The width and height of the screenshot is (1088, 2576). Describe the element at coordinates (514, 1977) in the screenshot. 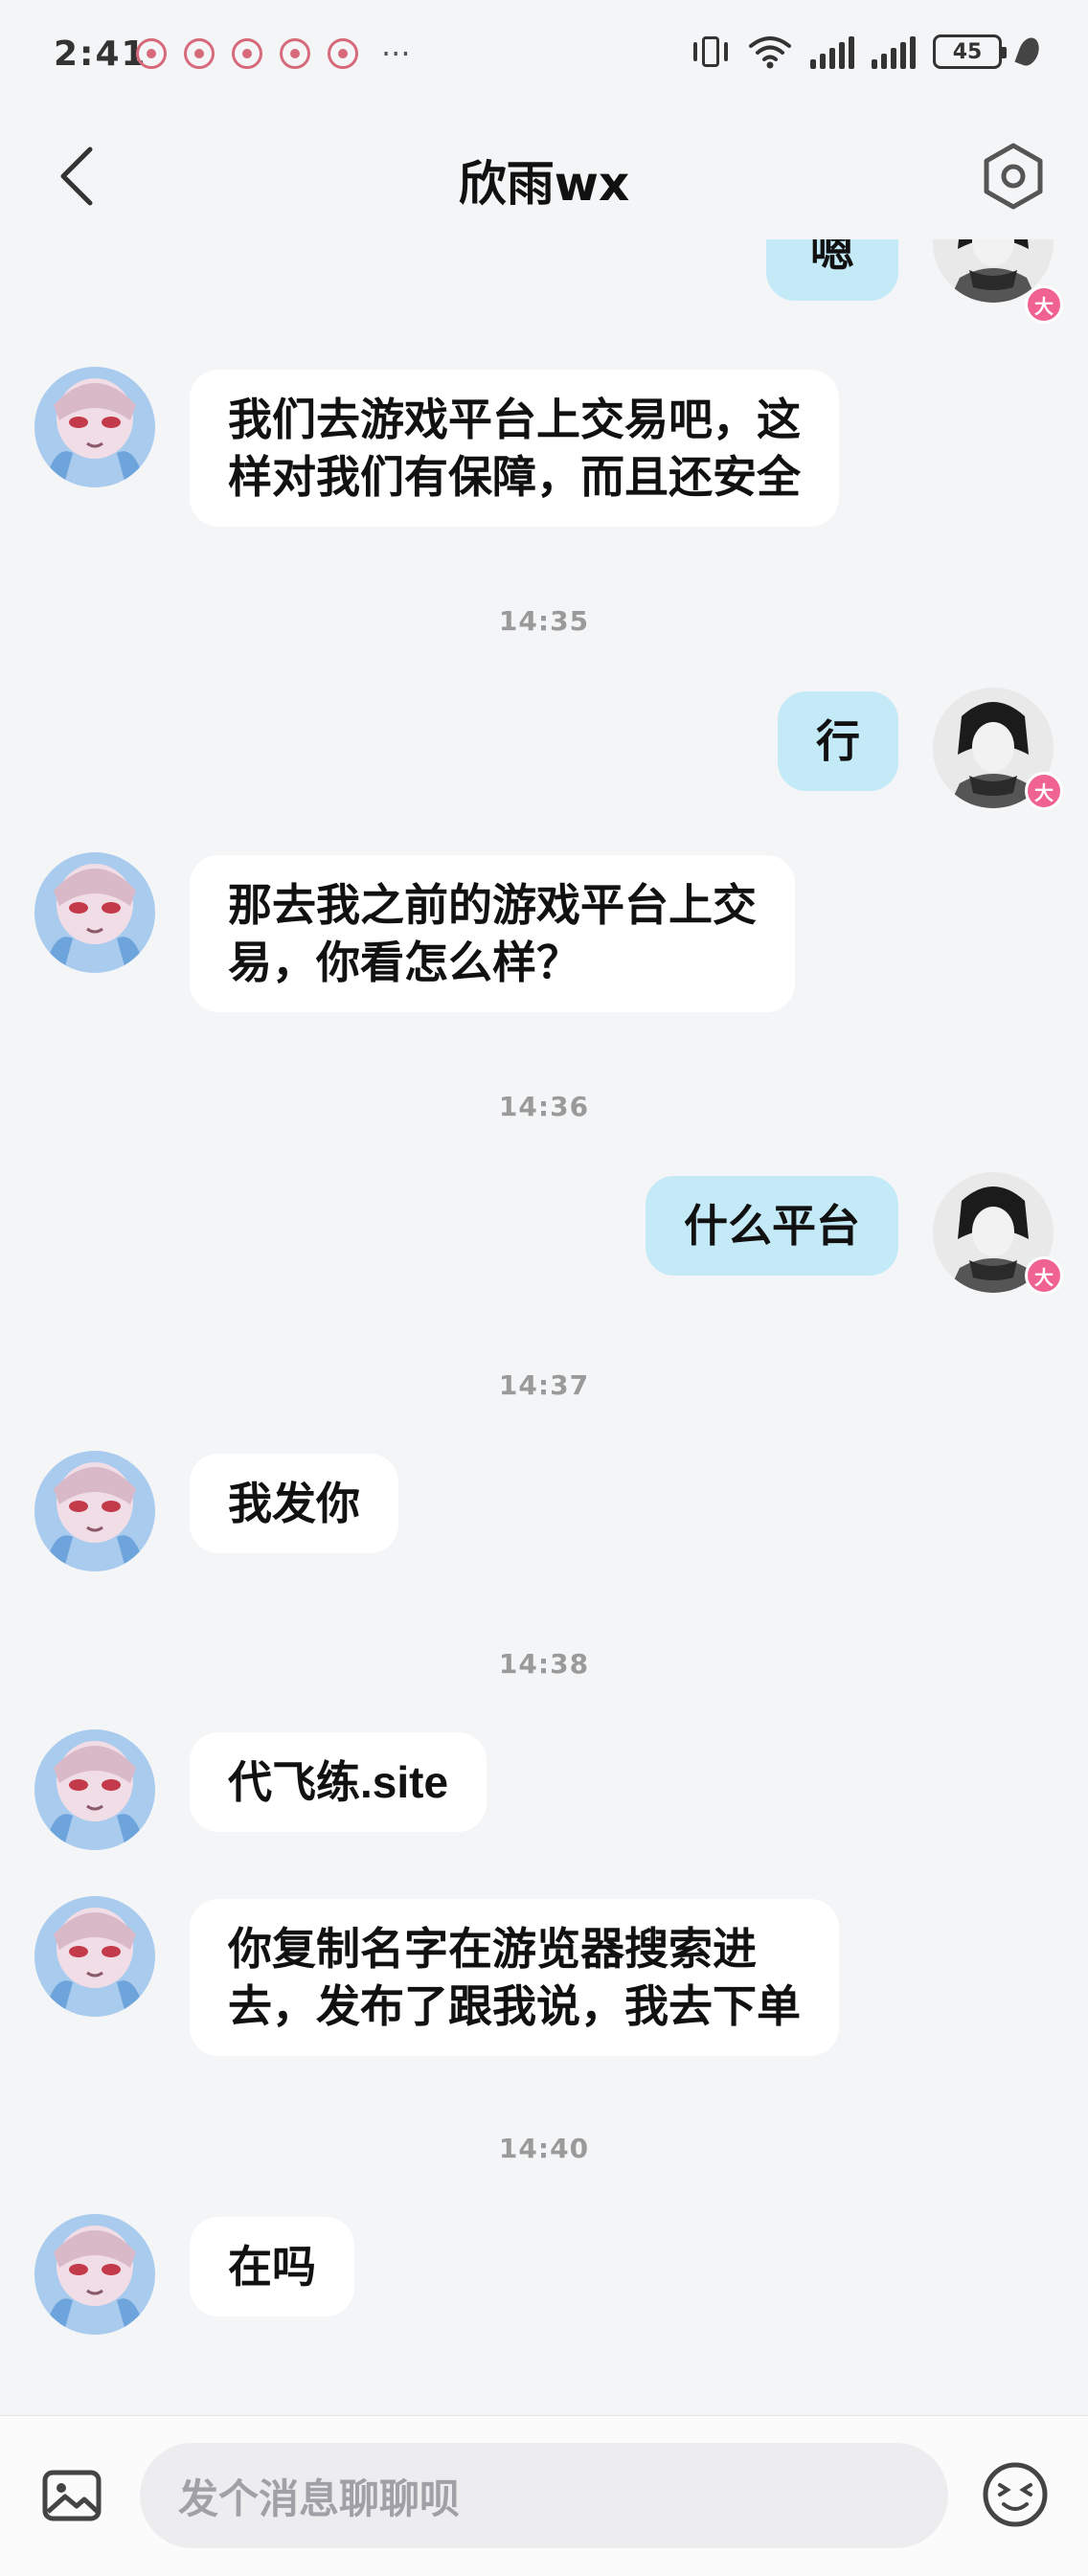

I see `message-bubble-contact: 你复制名字在游览器搜索进 去，发布了跟我说，我去下单` at that location.